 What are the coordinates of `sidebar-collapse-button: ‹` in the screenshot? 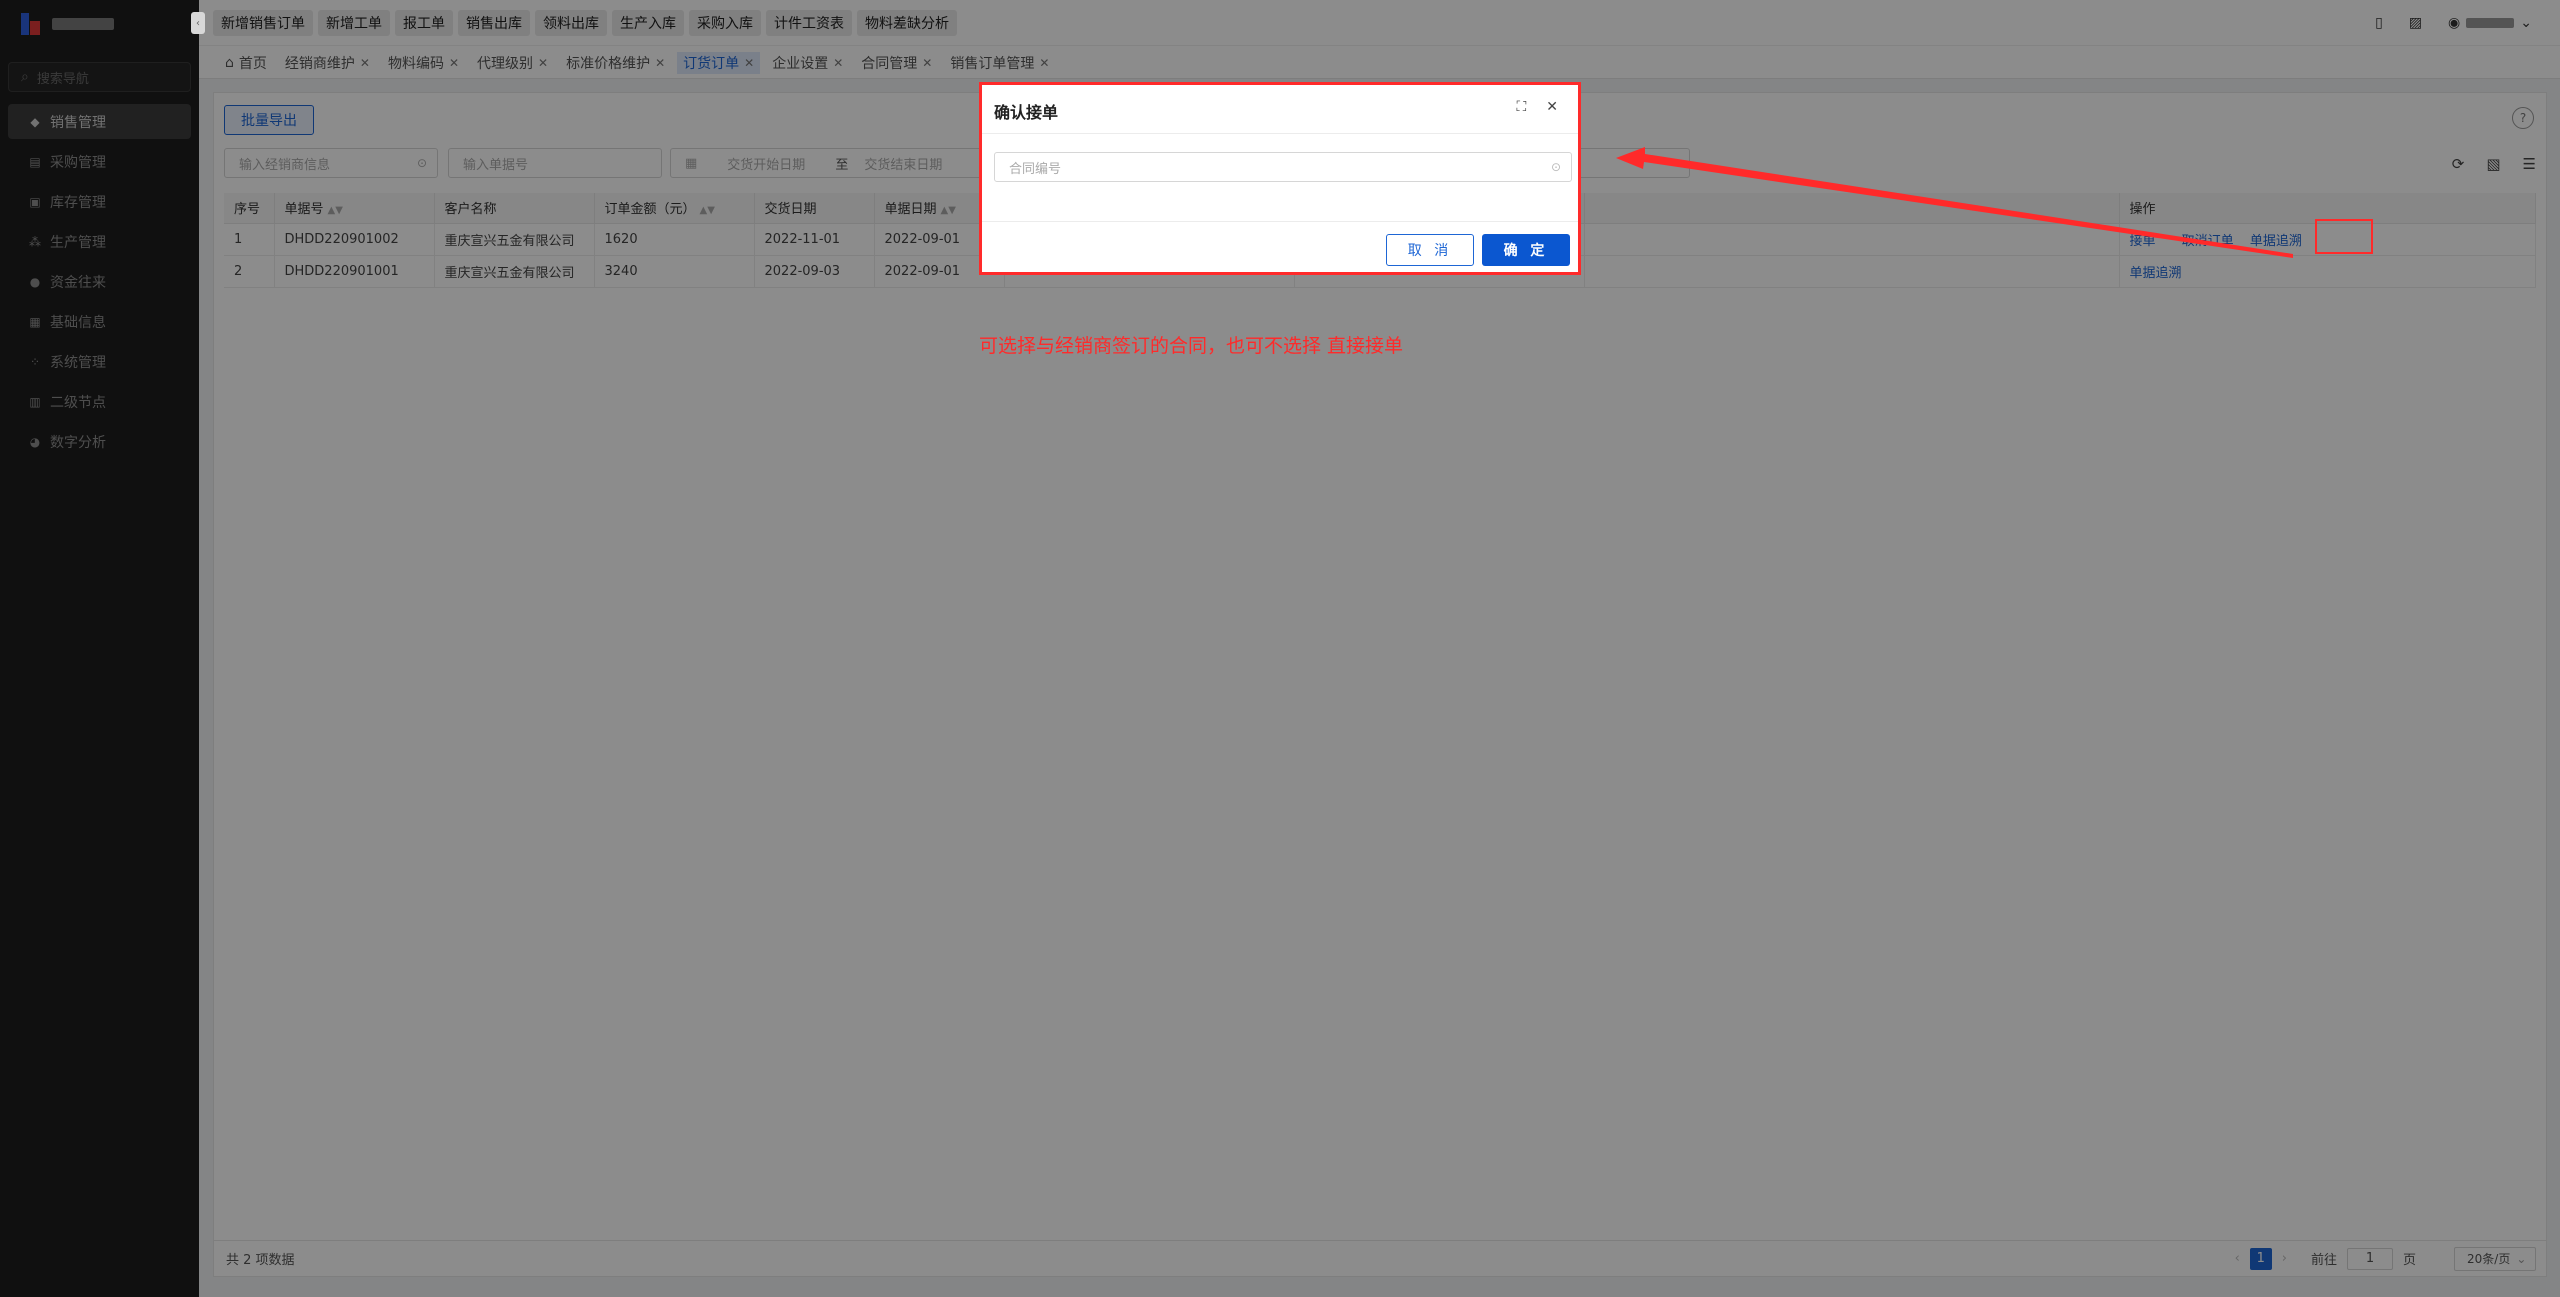 It's located at (198, 23).